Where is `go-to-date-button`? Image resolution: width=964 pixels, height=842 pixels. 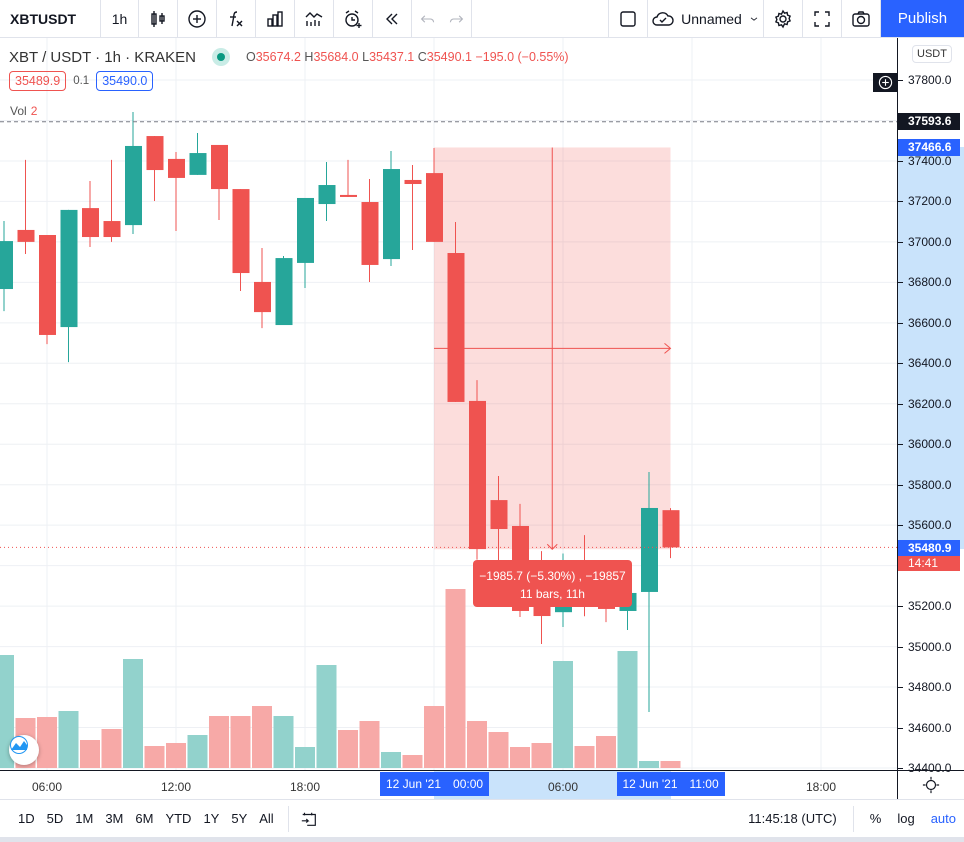 go-to-date-button is located at coordinates (309, 819).